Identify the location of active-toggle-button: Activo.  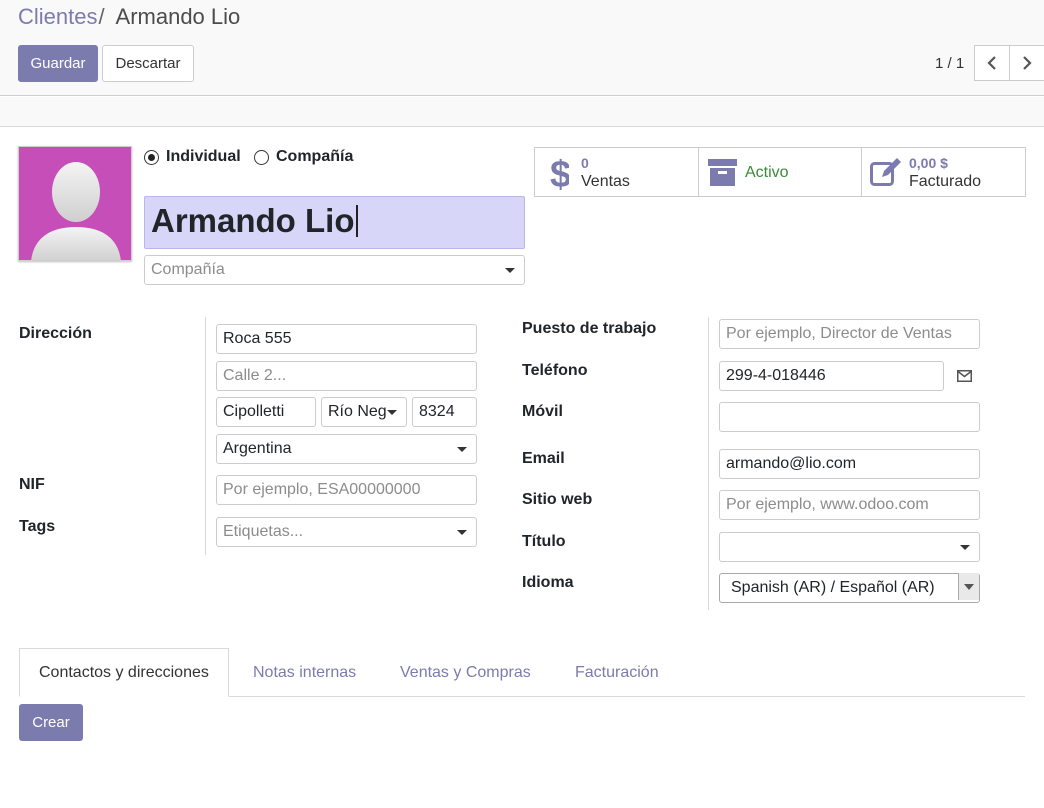
(780, 172).